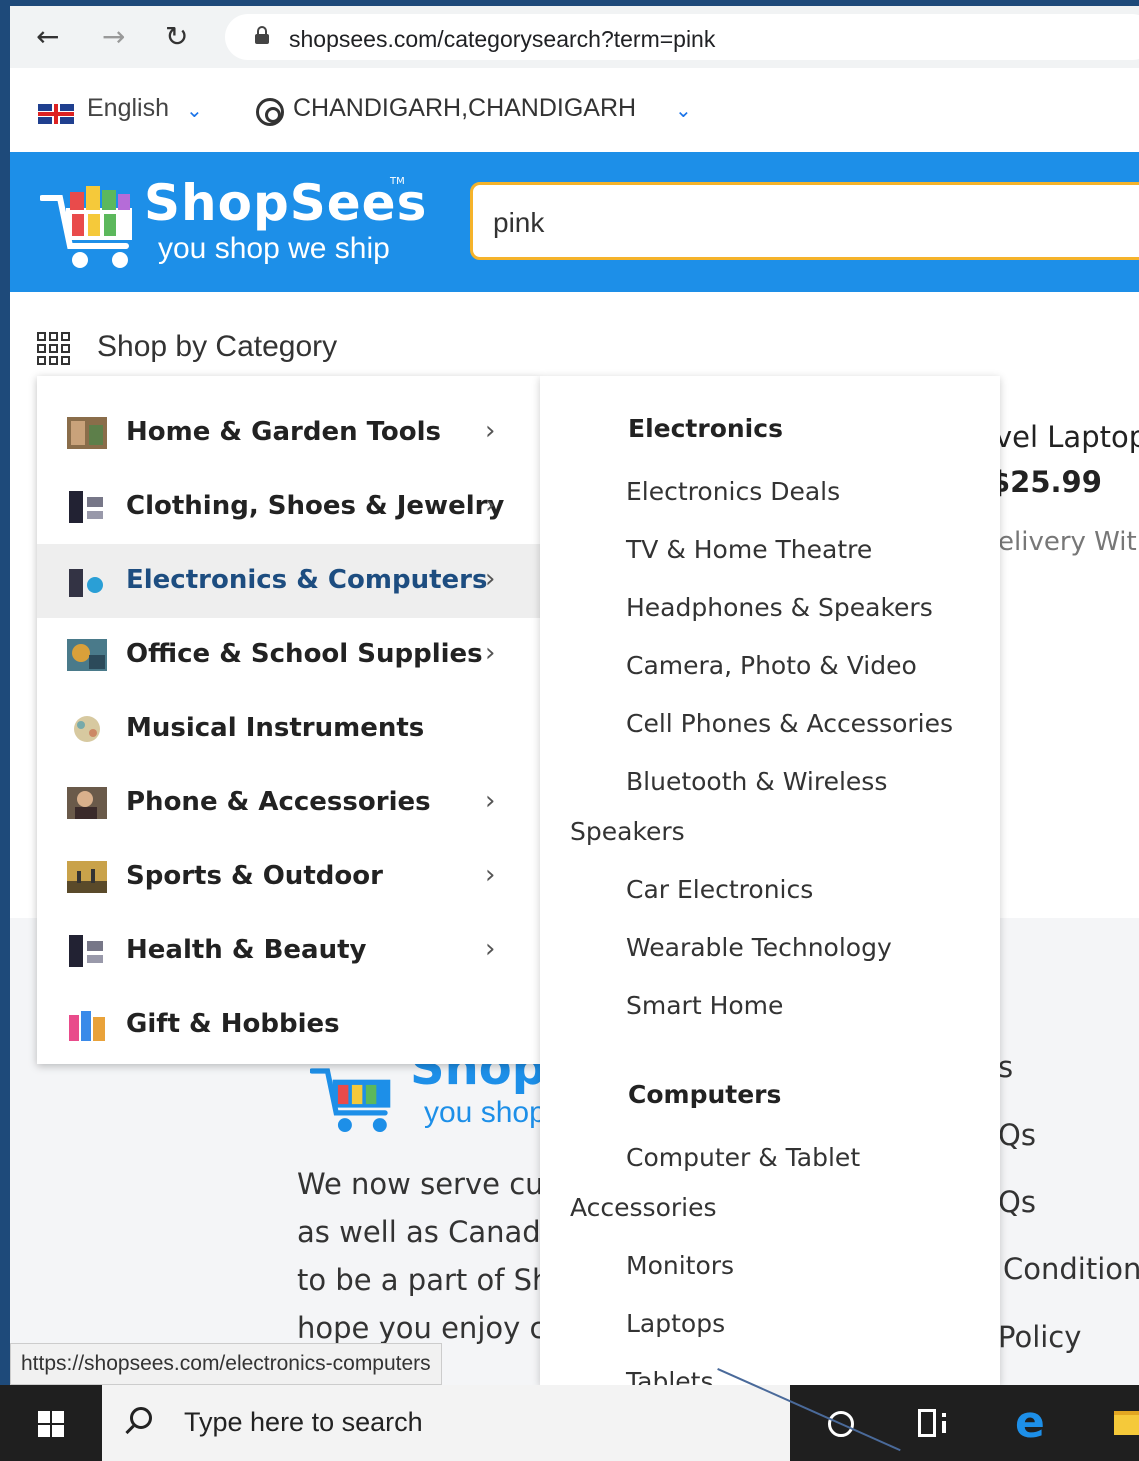 This screenshot has width=1139, height=1461. What do you see at coordinates (5, 692) in the screenshot?
I see `desktop-background-left` at bounding box center [5, 692].